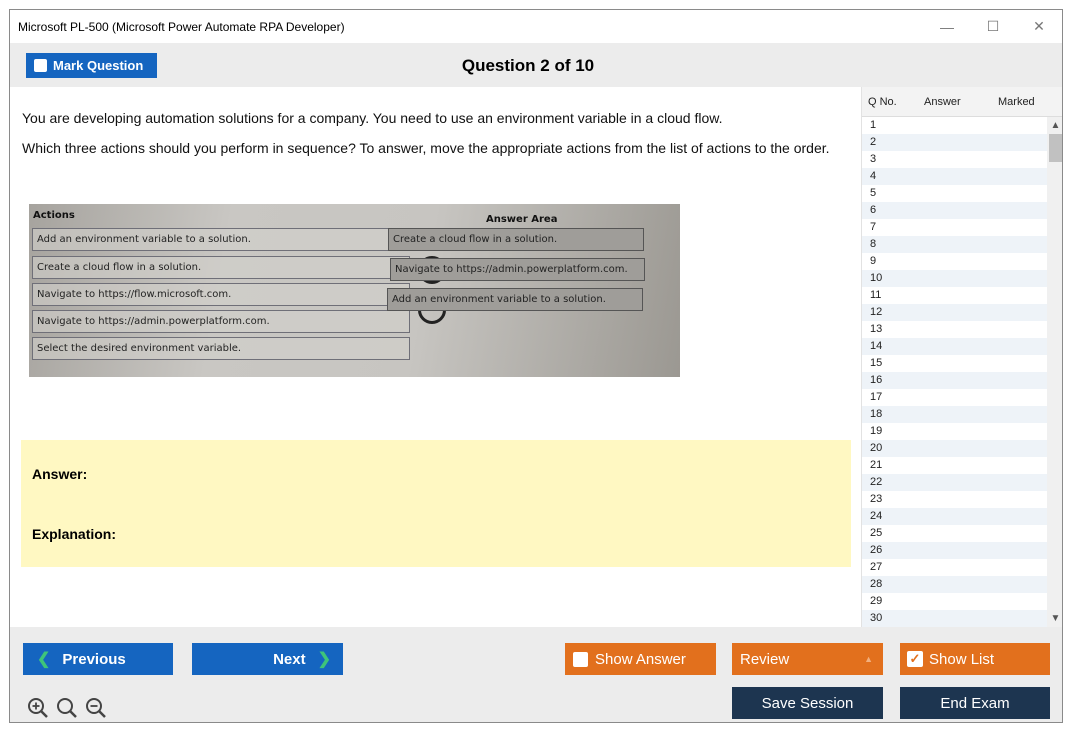 This screenshot has height=735, width=1075. I want to click on question-list-row: 17, so click(962, 397).